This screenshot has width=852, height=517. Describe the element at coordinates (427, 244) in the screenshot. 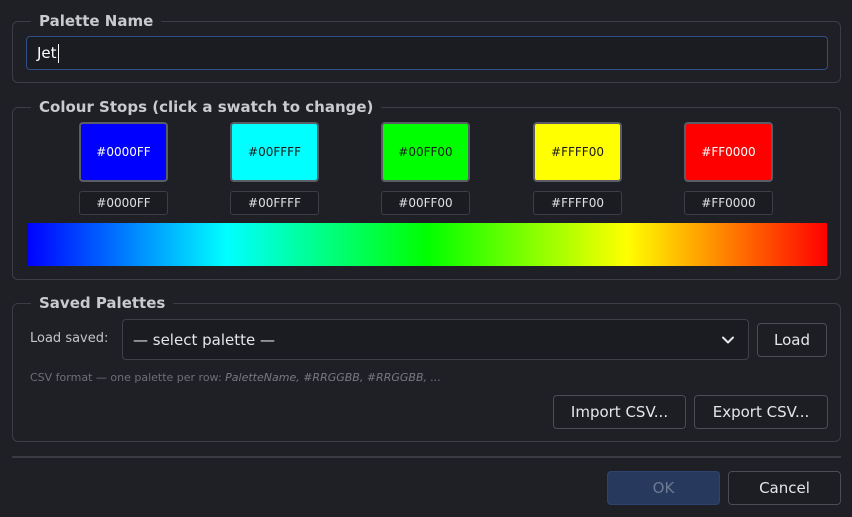

I see `gradient-preview` at that location.